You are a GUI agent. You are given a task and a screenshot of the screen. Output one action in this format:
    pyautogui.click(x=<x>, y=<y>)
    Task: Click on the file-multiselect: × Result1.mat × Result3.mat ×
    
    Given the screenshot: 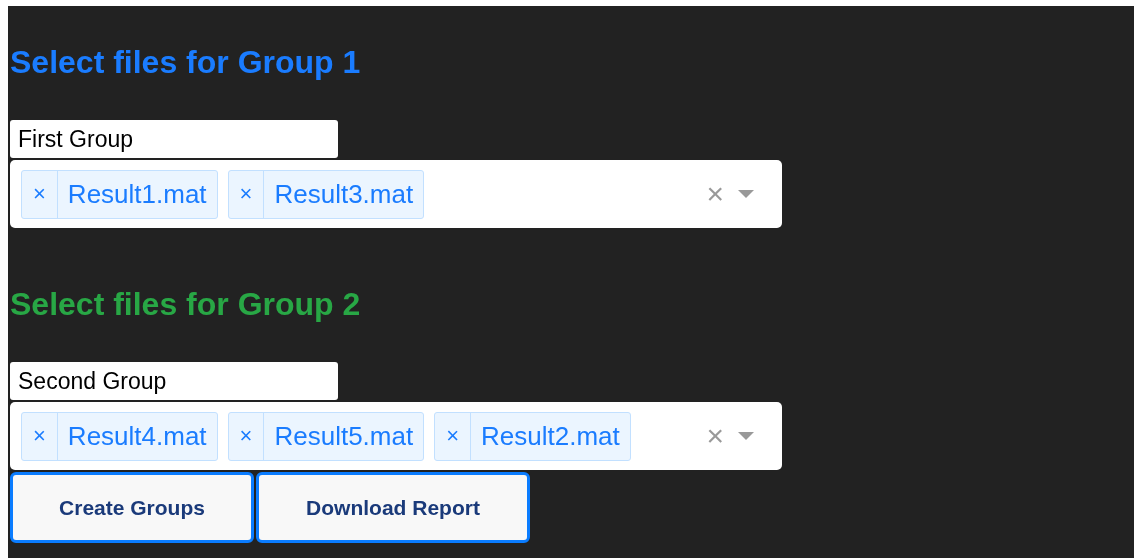 What is the action you would take?
    pyautogui.click(x=396, y=194)
    